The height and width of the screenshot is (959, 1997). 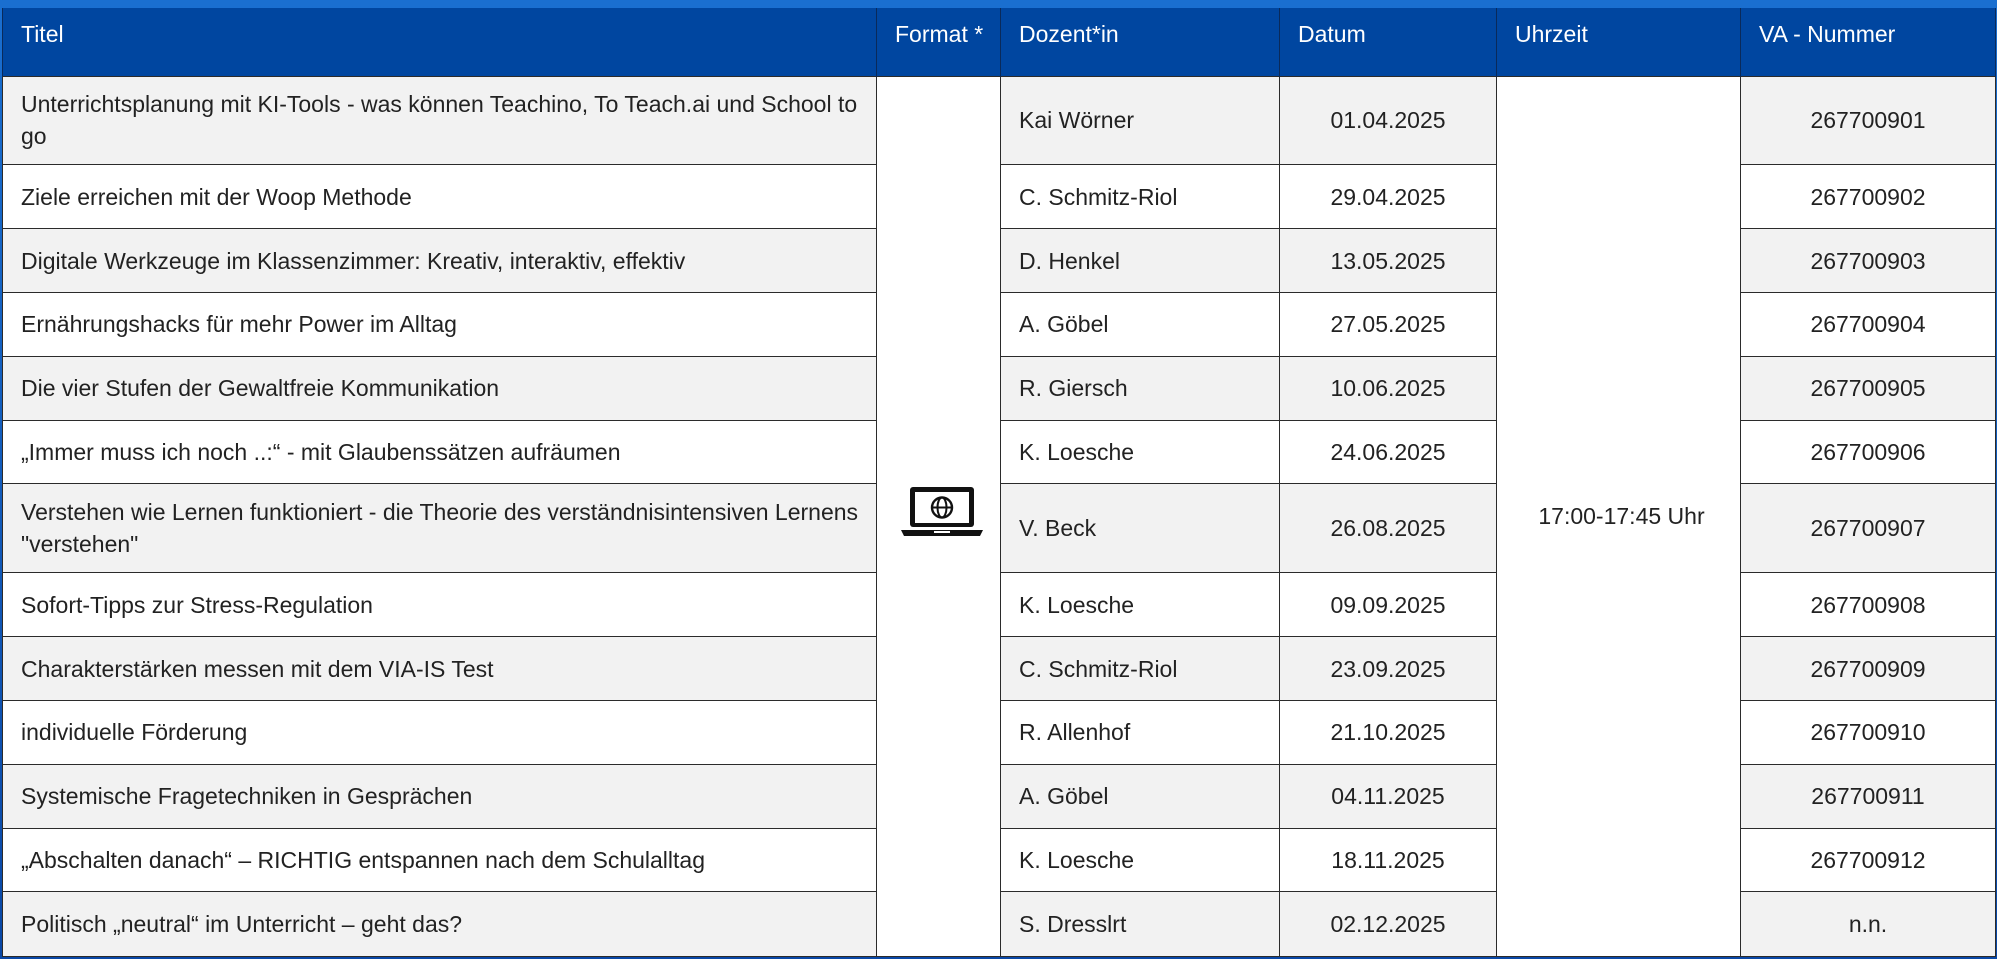 What do you see at coordinates (1868, 528) in the screenshot?
I see `cell-va-nummer: 267700907` at bounding box center [1868, 528].